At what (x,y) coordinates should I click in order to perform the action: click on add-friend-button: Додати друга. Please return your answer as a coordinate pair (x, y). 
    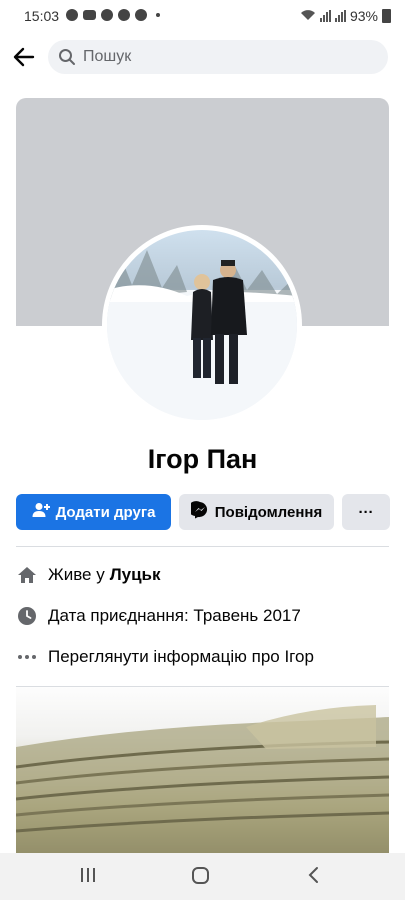
    Looking at the image, I should click on (93, 512).